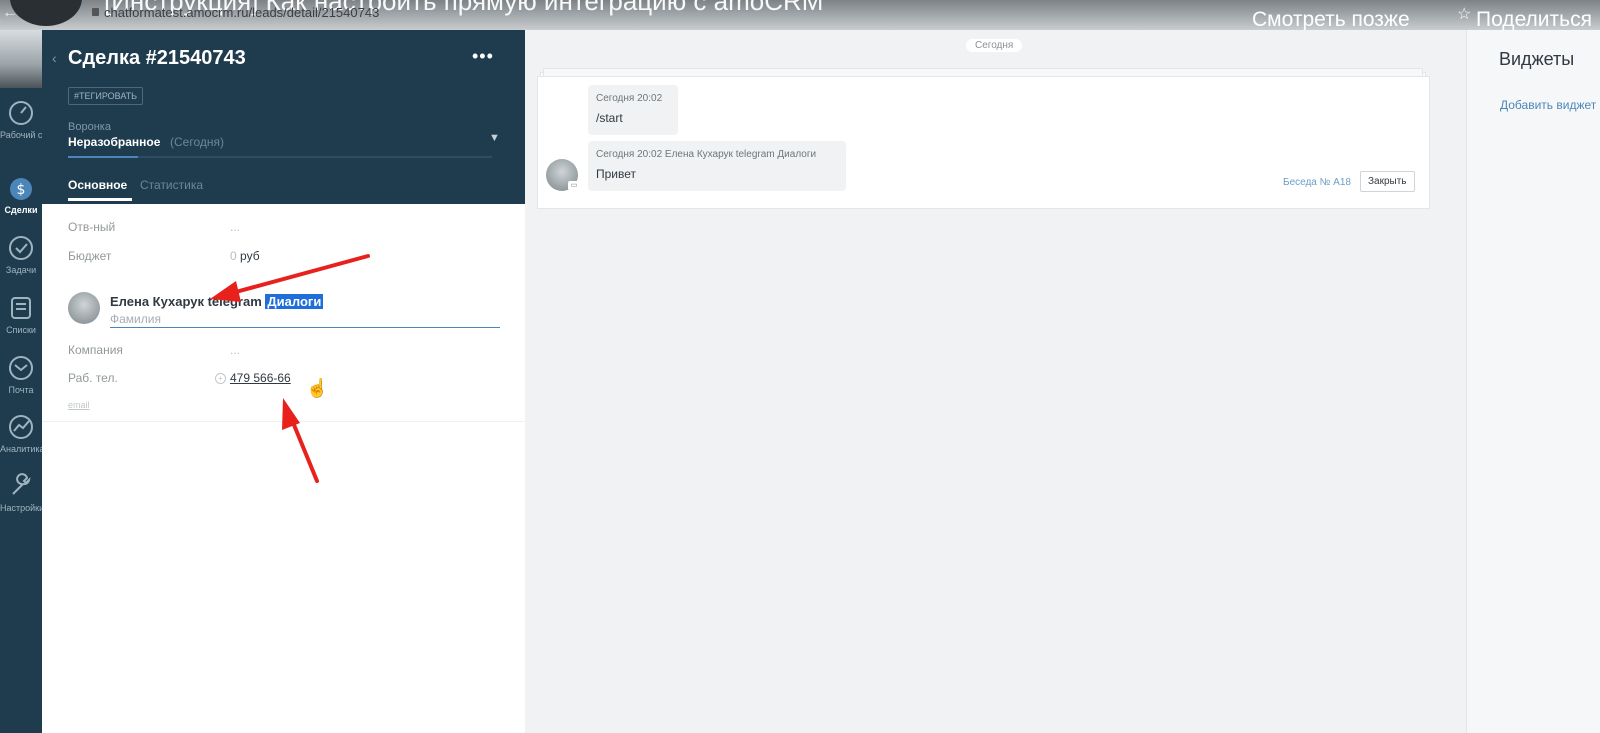 The width and height of the screenshot is (1600, 733). I want to click on message-bubble: Сегодня 20:02 /start, so click(633, 110).